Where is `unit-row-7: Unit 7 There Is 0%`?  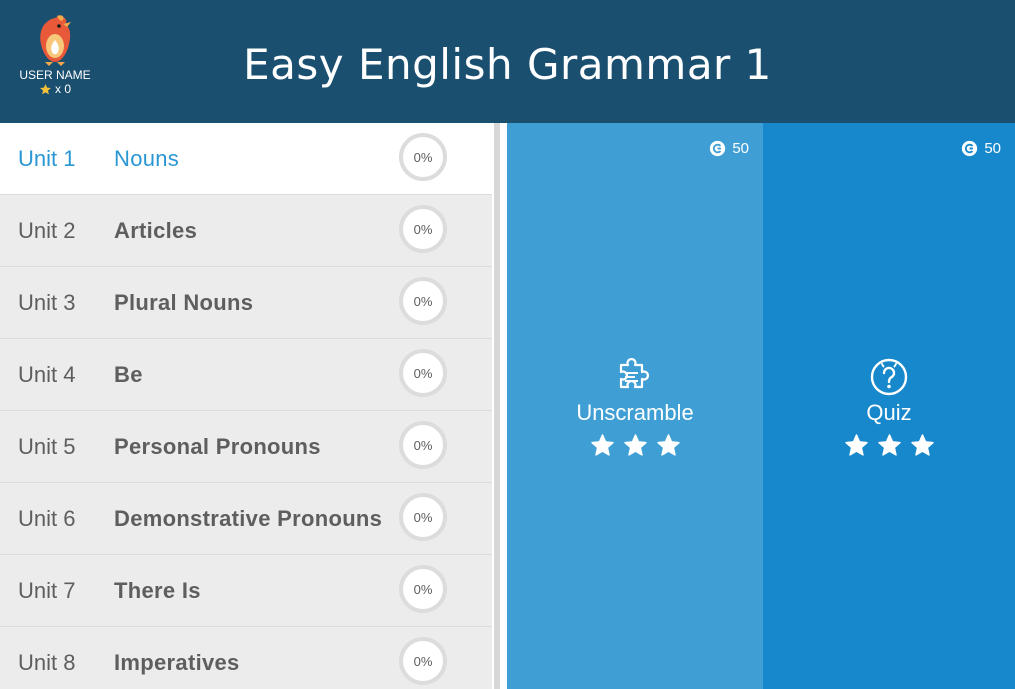
unit-row-7: Unit 7 There Is 0% is located at coordinates (246, 591).